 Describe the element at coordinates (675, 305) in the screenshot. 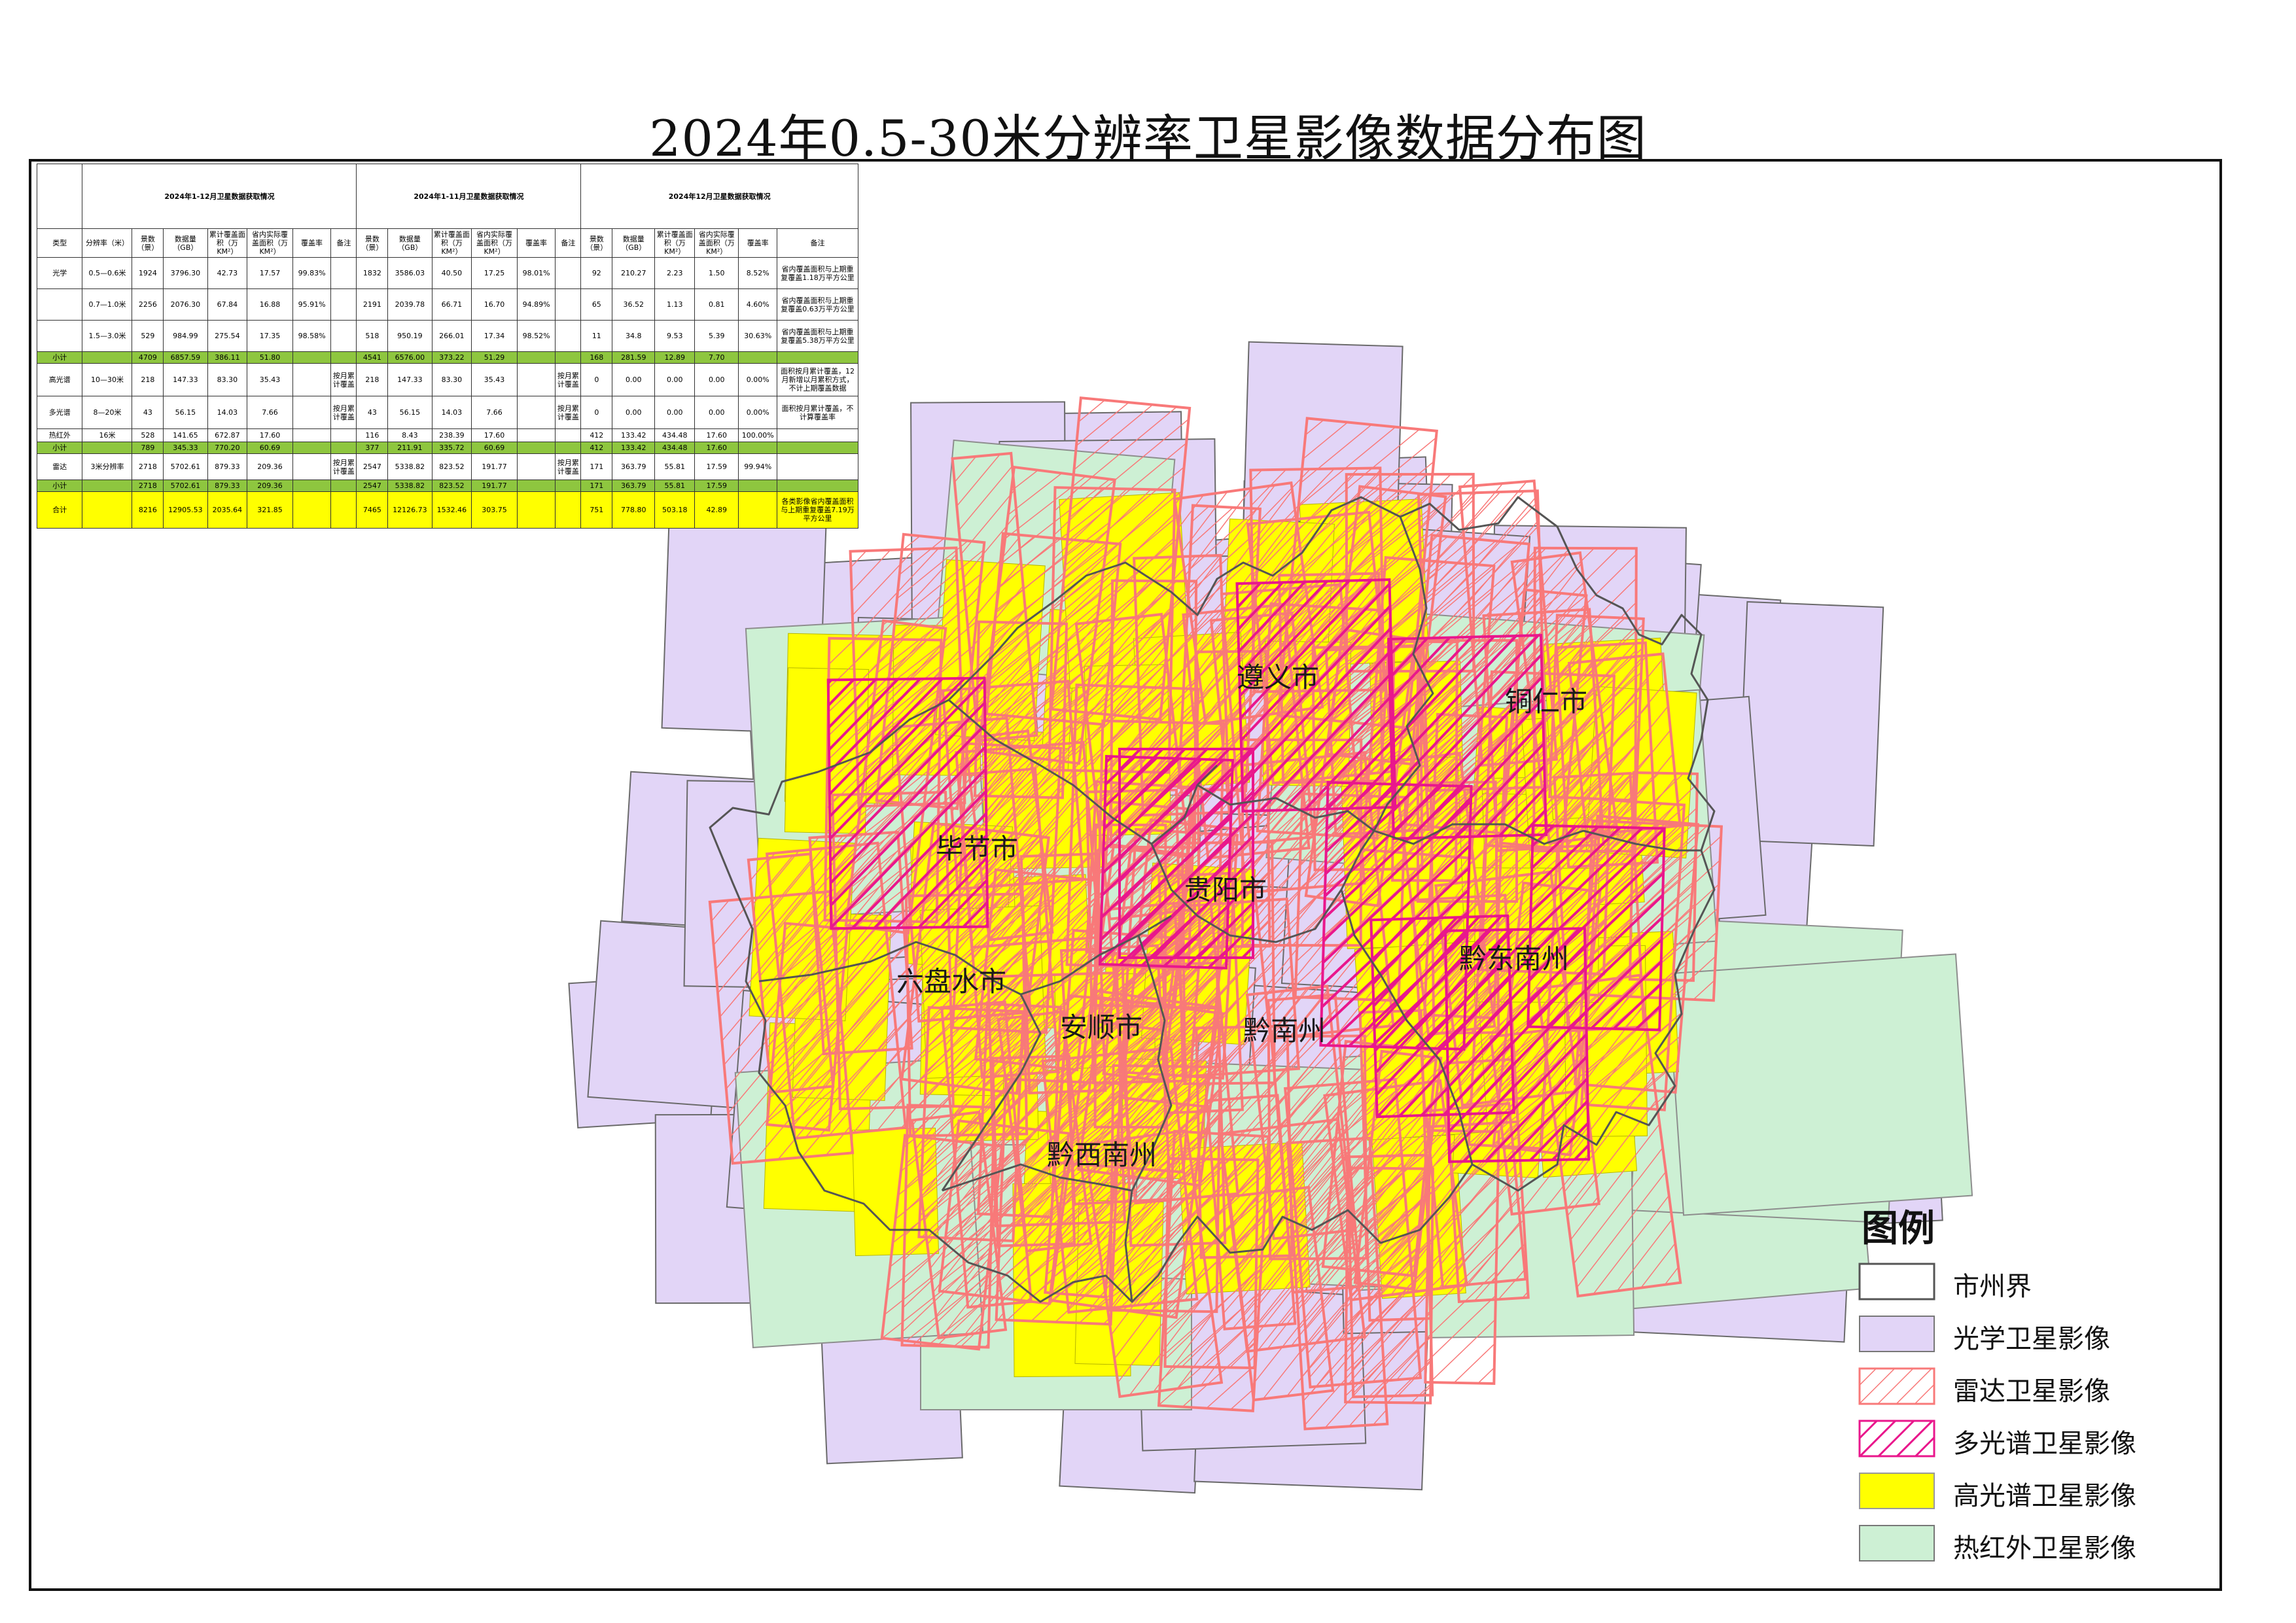

I see `table-cell: 1.13` at that location.